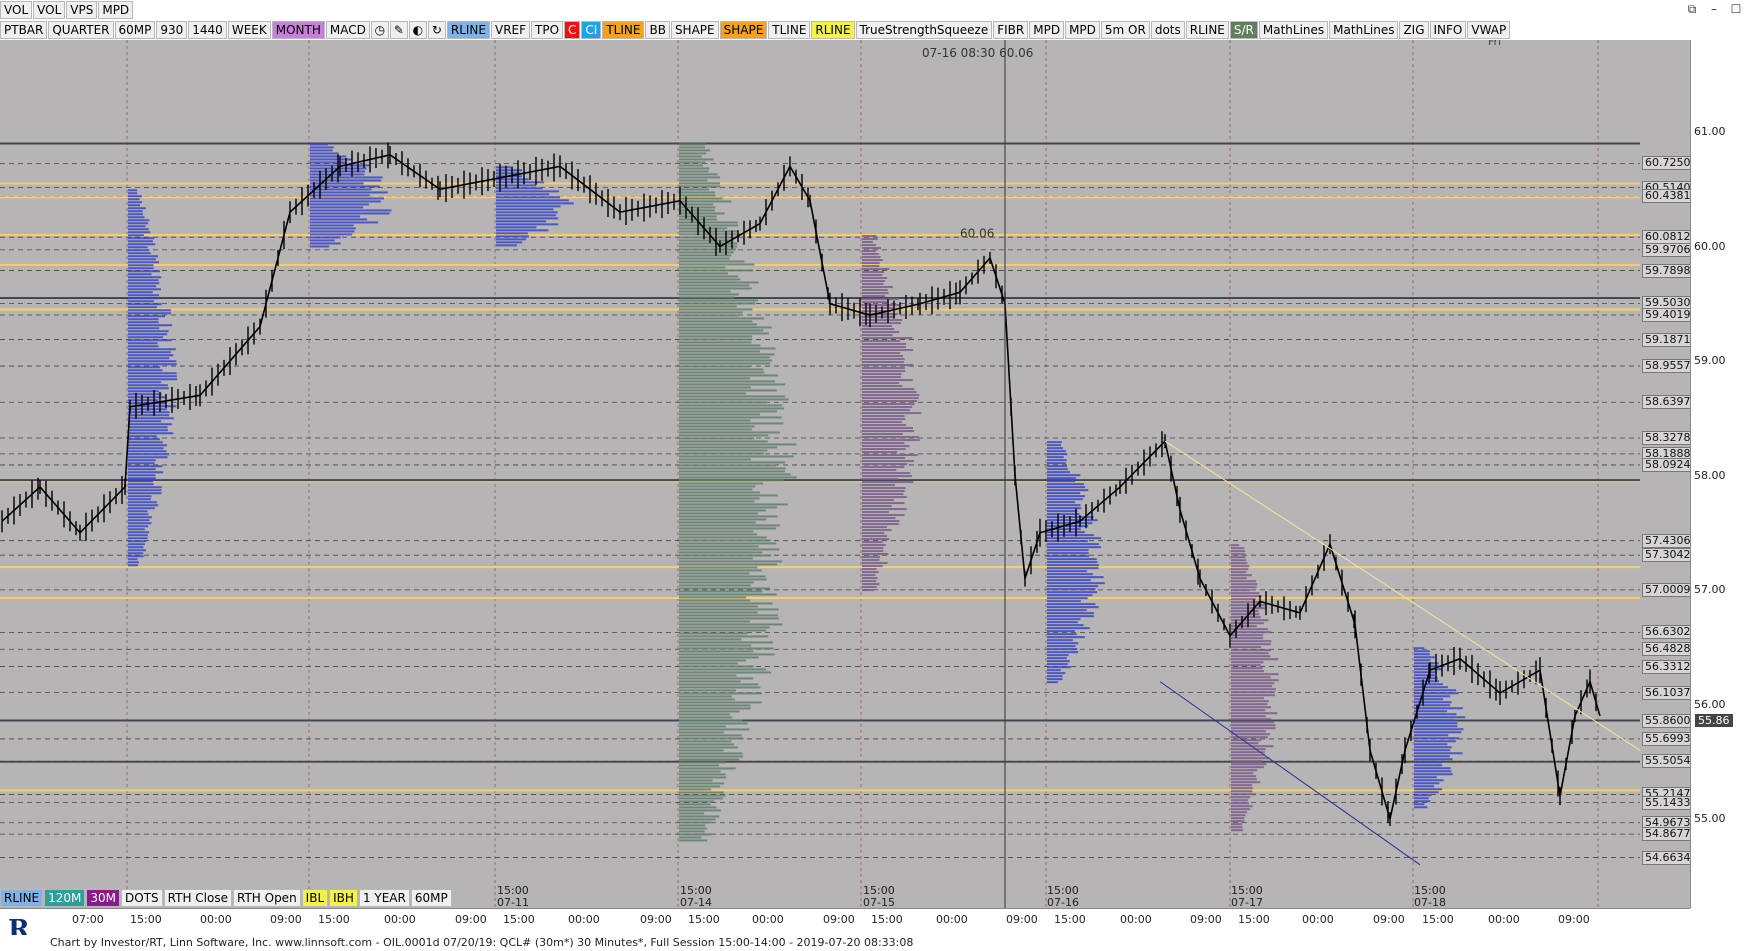  Describe the element at coordinates (172, 30) in the screenshot. I see `toolbar-button-930-3: 930` at that location.